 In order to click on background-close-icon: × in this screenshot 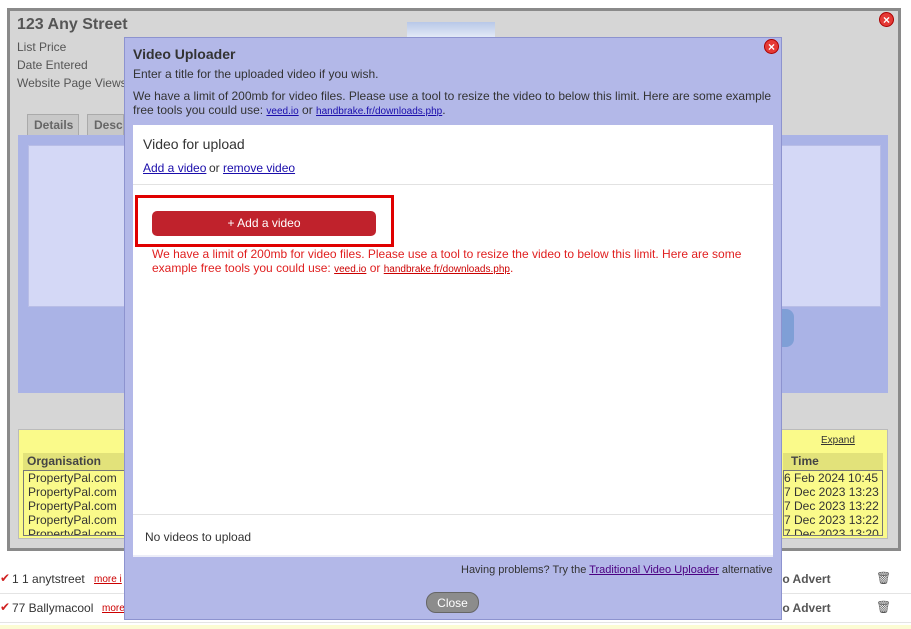, I will do `click(886, 19)`.